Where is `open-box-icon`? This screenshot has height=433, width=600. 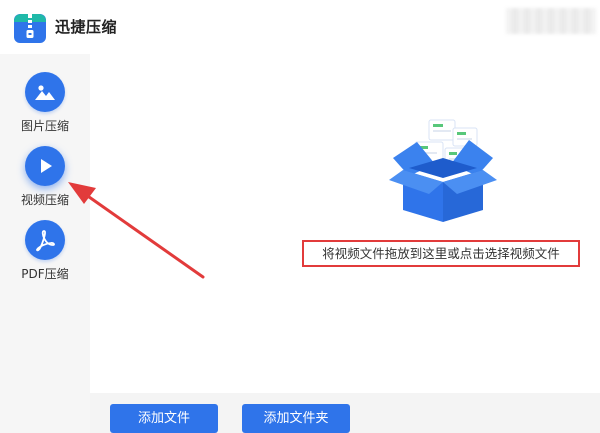 open-box-icon is located at coordinates (443, 170).